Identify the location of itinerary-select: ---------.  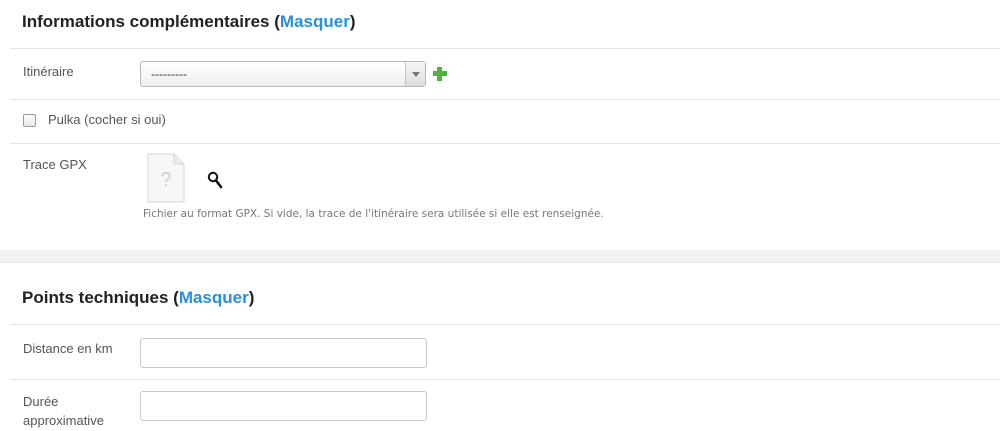
(283, 74).